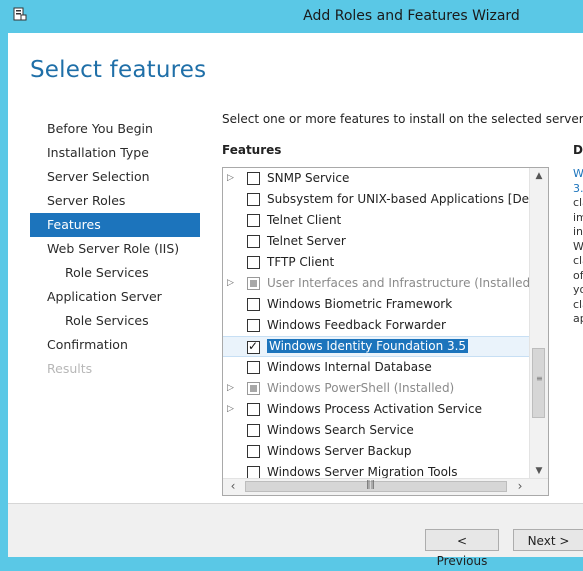 The image size is (583, 571). What do you see at coordinates (115, 225) in the screenshot?
I see `nav-item-features: Features` at bounding box center [115, 225].